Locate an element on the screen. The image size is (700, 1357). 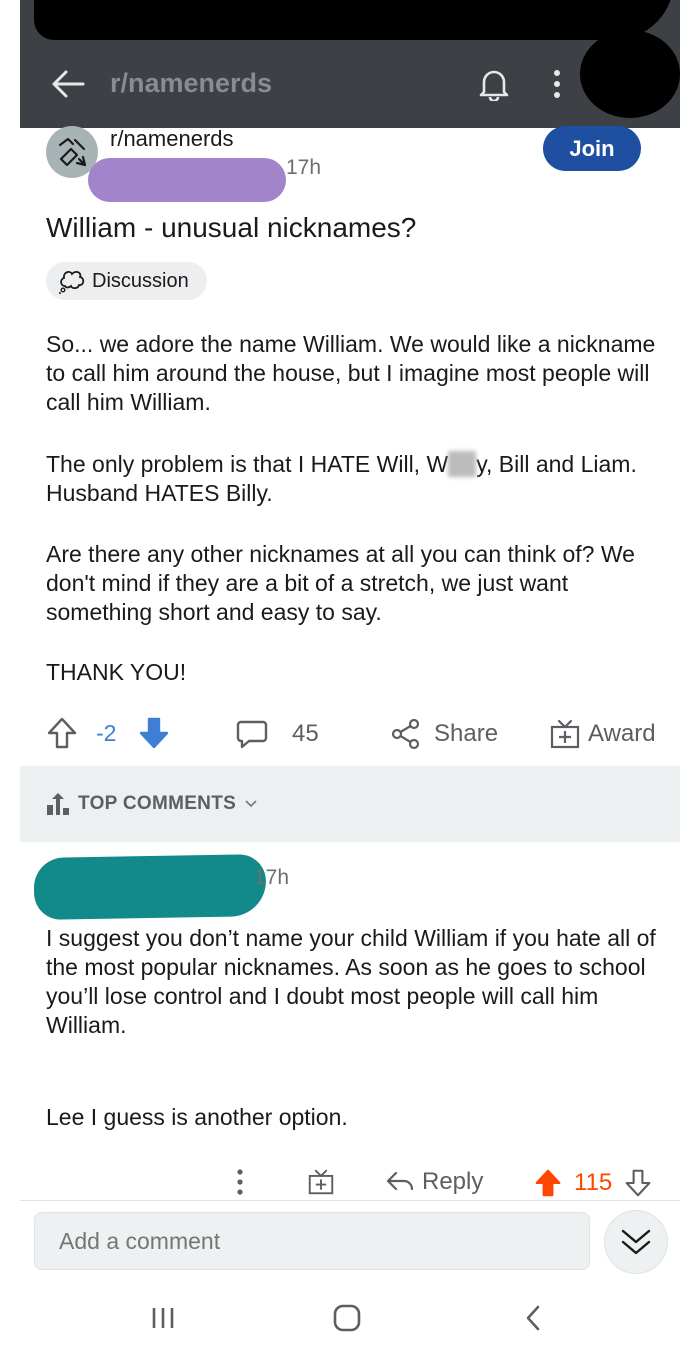
post-body-text: The only problem is that I HATE Will, W is located at coordinates (247, 464).